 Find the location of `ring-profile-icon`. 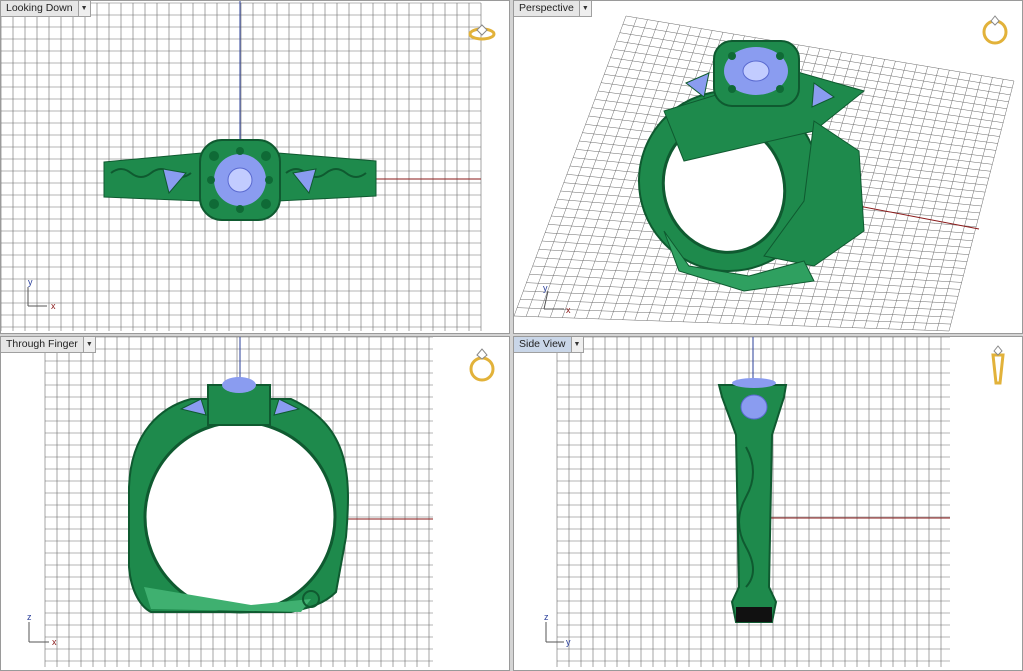

ring-profile-icon is located at coordinates (998, 365).